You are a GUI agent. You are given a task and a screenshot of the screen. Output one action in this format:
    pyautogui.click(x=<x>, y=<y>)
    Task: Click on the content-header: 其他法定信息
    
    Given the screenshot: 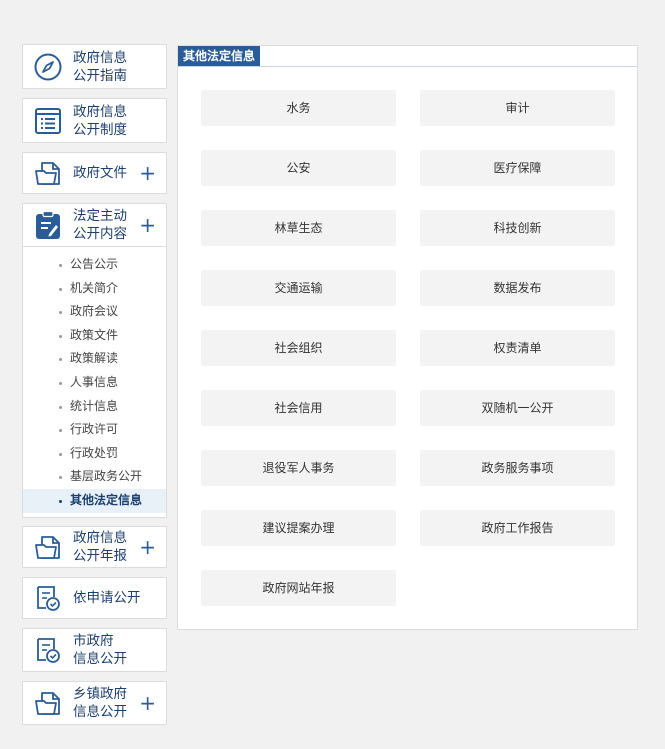 What is the action you would take?
    pyautogui.click(x=407, y=56)
    